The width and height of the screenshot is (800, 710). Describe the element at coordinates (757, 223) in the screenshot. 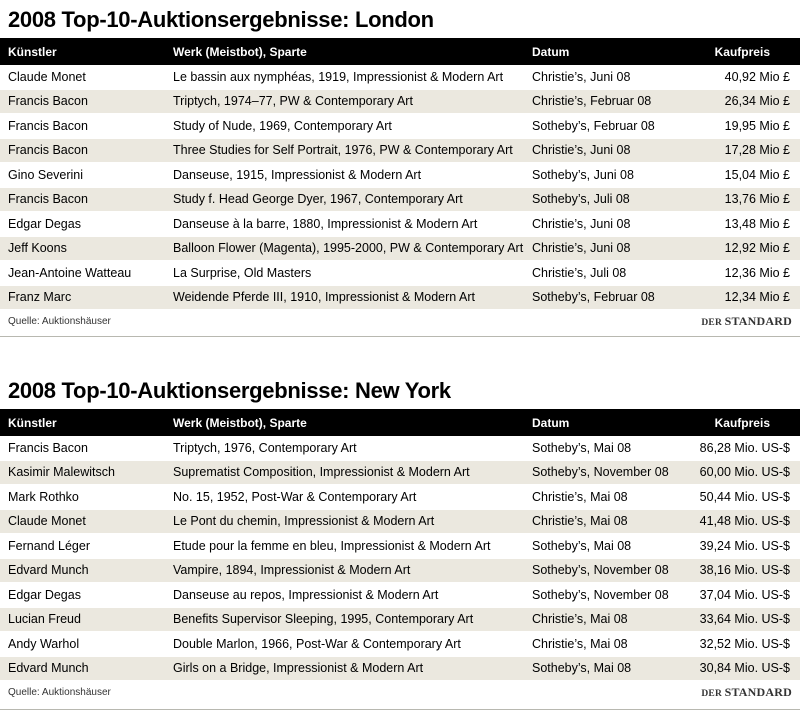

I see `cell-price: 13,48 Mio £` at that location.